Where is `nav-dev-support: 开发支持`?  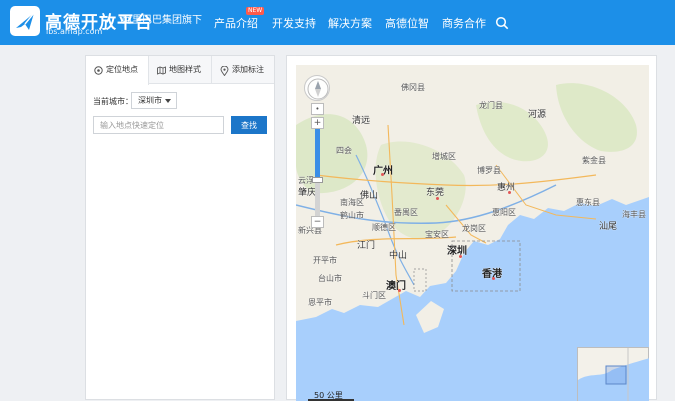 nav-dev-support: 开发支持 is located at coordinates (294, 23).